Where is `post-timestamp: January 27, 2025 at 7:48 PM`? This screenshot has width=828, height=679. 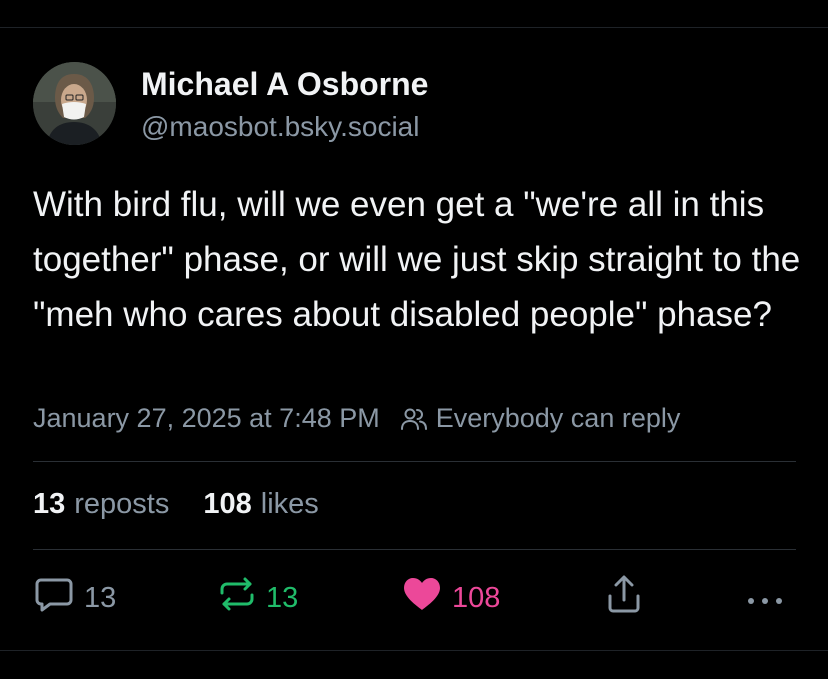 post-timestamp: January 27, 2025 at 7:48 PM is located at coordinates (206, 418).